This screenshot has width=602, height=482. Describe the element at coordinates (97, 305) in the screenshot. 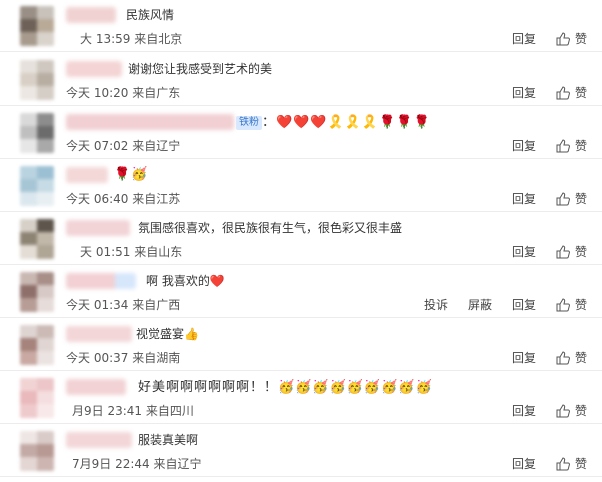

I see `comment-time: 今天 01:34` at that location.